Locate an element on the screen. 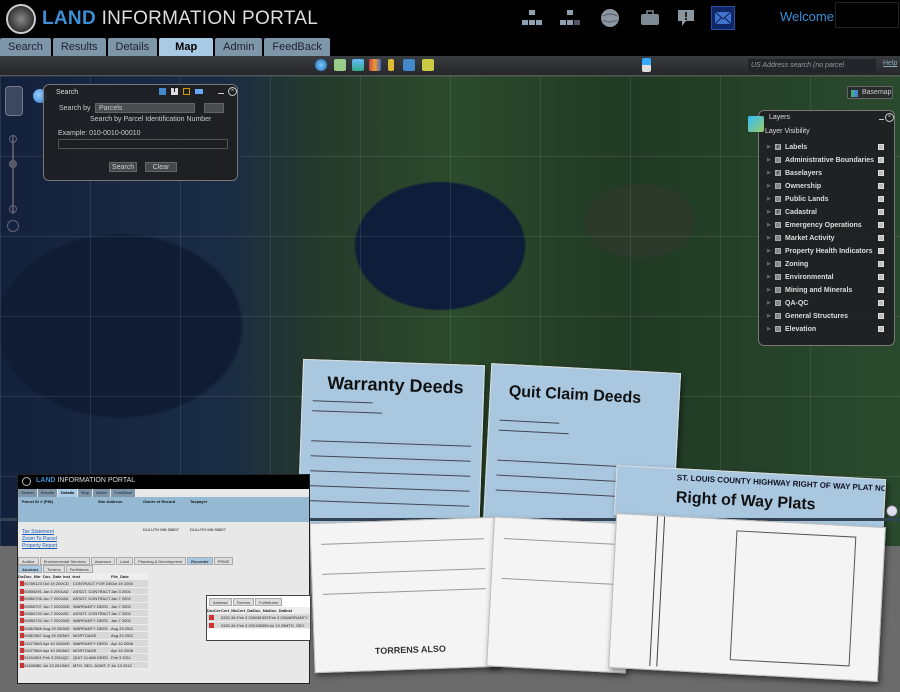  property-report-link: Property Report is located at coordinates (39, 546).